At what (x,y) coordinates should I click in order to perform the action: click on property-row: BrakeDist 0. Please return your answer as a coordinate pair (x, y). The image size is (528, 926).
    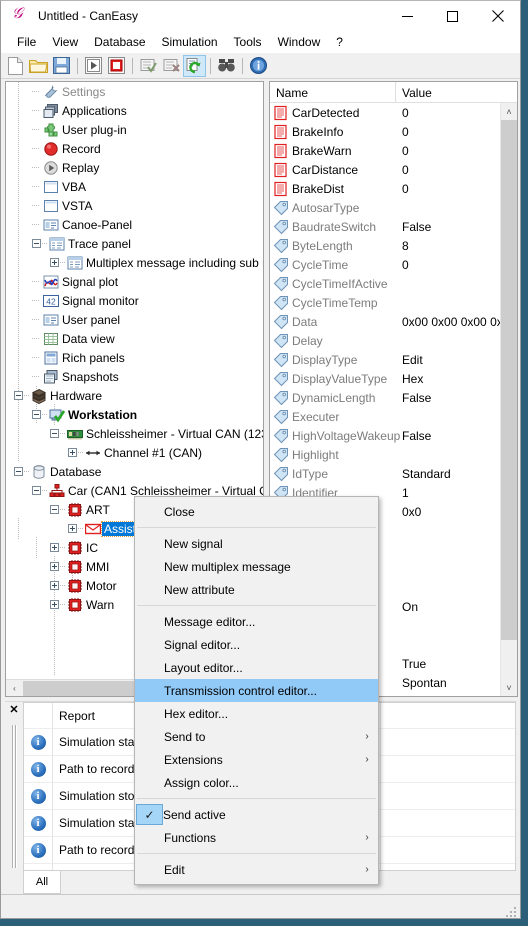
    Looking at the image, I should click on (385, 188).